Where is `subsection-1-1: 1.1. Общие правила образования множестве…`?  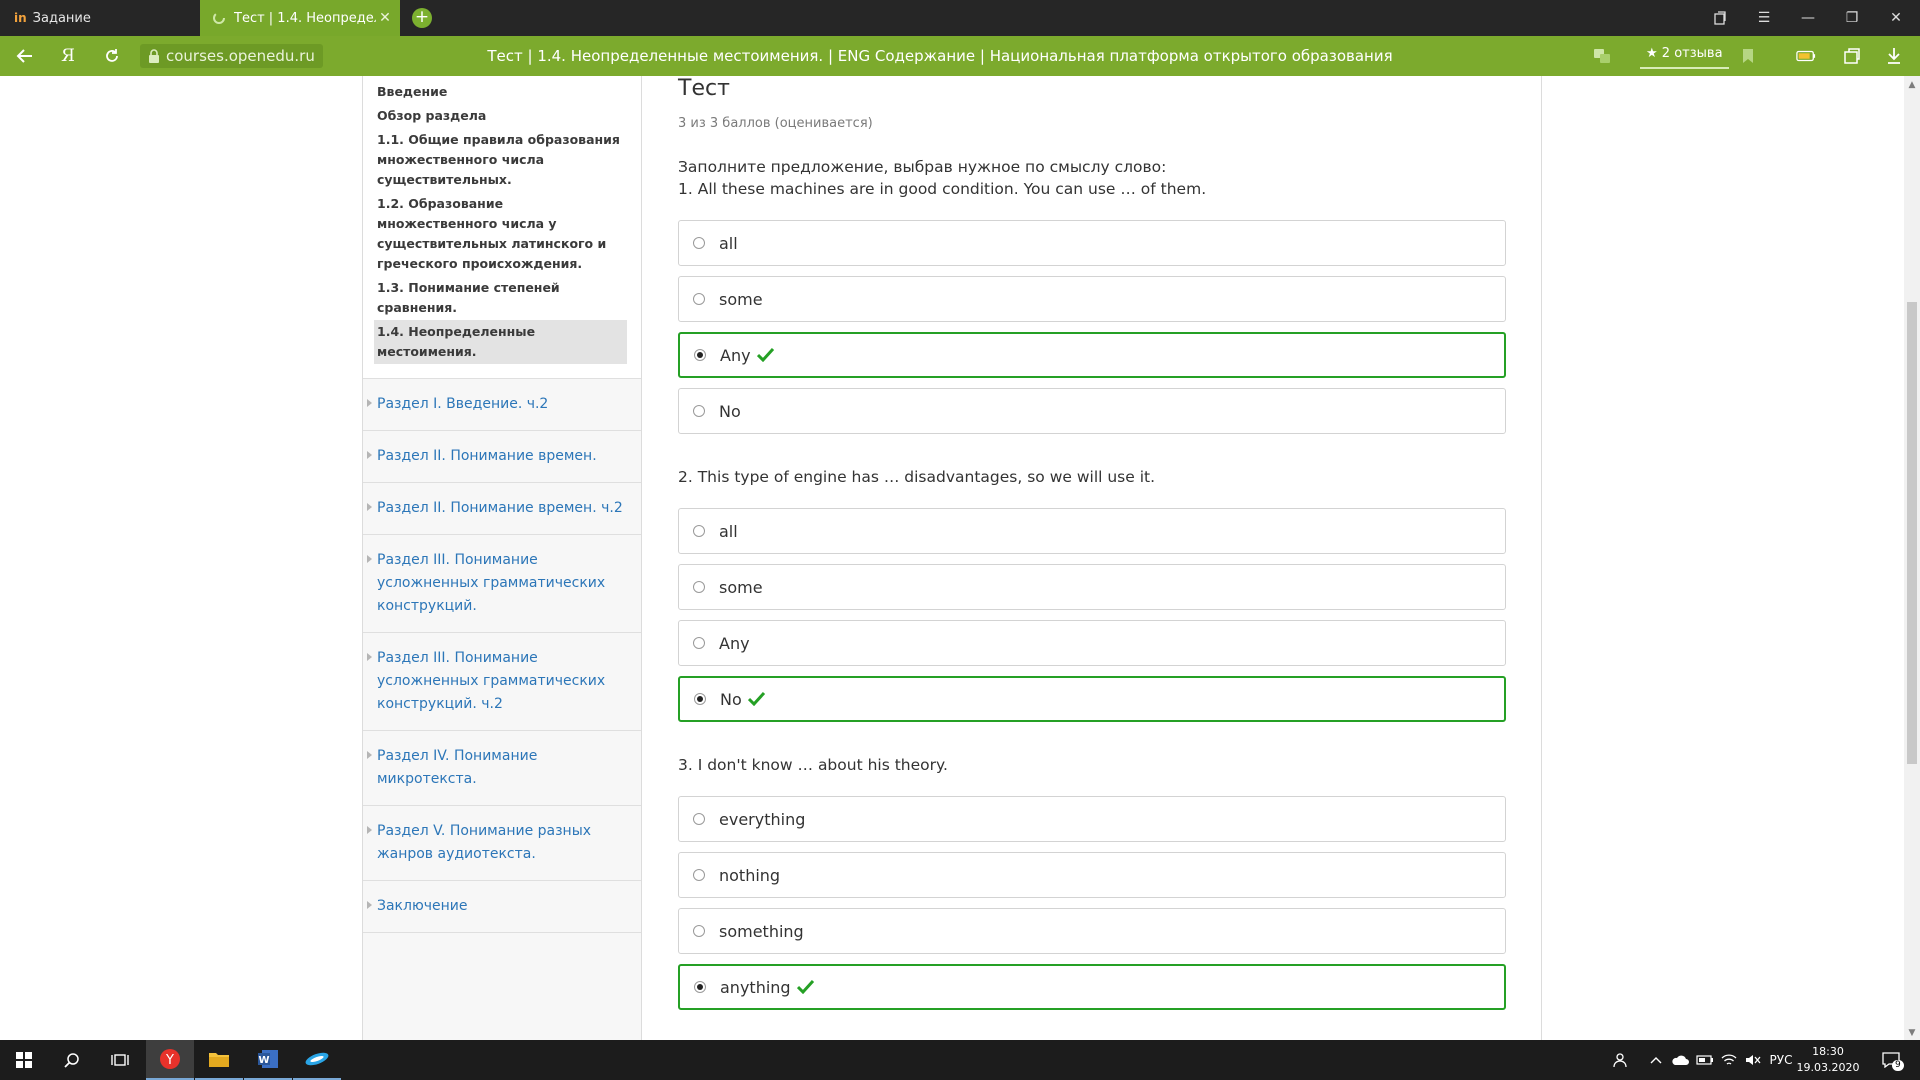
subsection-1-1: 1.1. Общие правила образования множестве… is located at coordinates (502, 160).